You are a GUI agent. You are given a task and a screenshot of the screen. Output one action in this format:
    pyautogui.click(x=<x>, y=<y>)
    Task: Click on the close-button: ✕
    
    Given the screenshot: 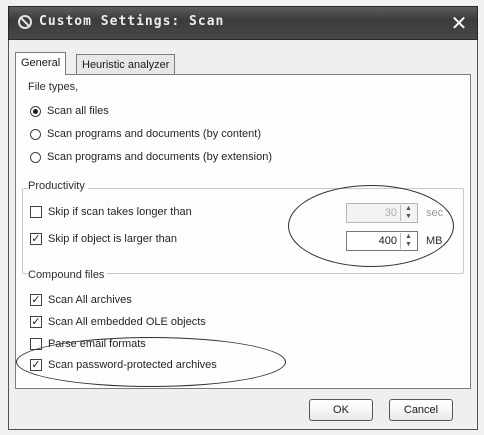 What is the action you would take?
    pyautogui.click(x=459, y=23)
    